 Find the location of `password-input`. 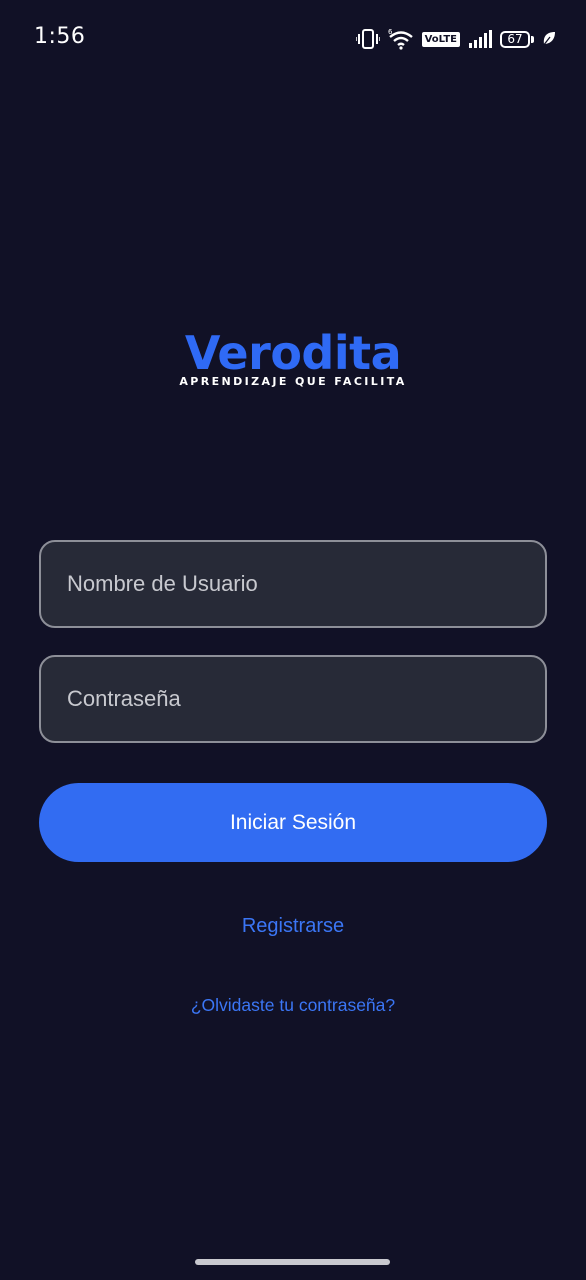

password-input is located at coordinates (293, 699).